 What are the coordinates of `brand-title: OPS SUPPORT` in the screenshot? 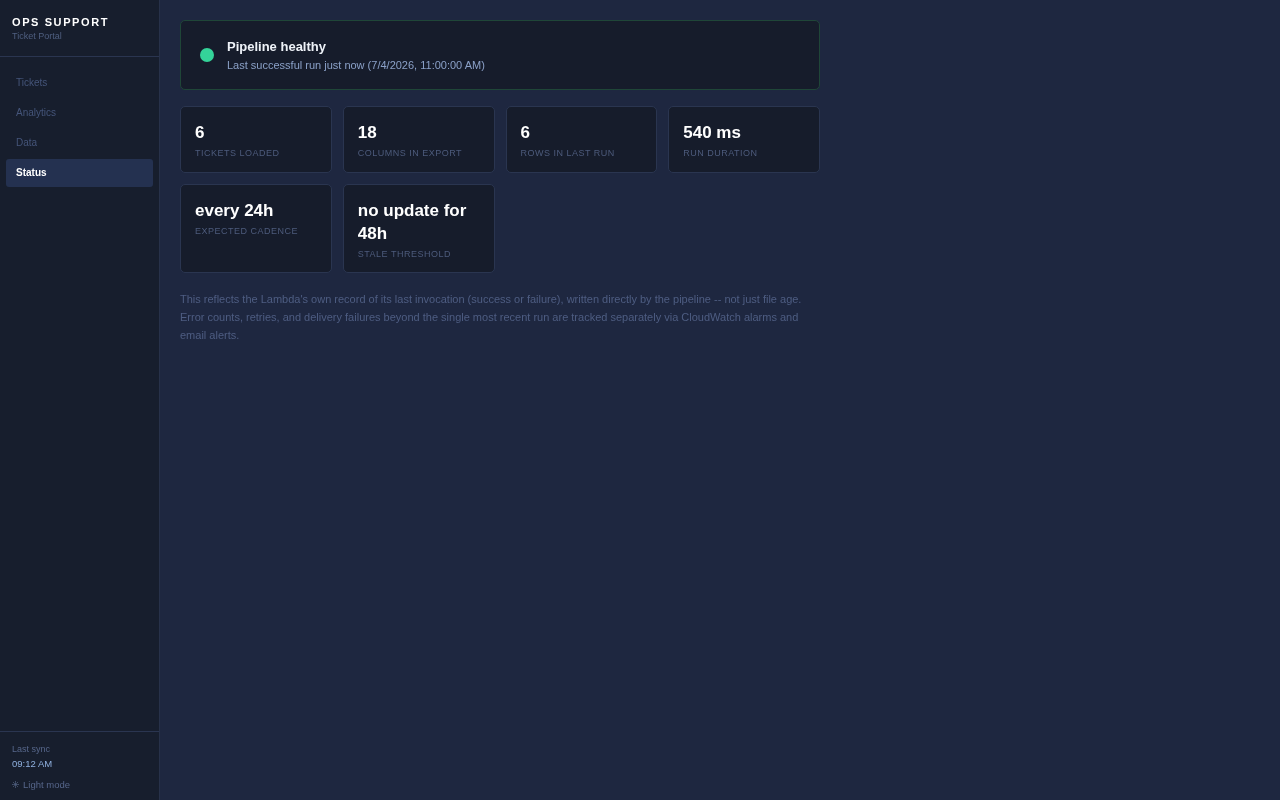 It's located at (61, 22).